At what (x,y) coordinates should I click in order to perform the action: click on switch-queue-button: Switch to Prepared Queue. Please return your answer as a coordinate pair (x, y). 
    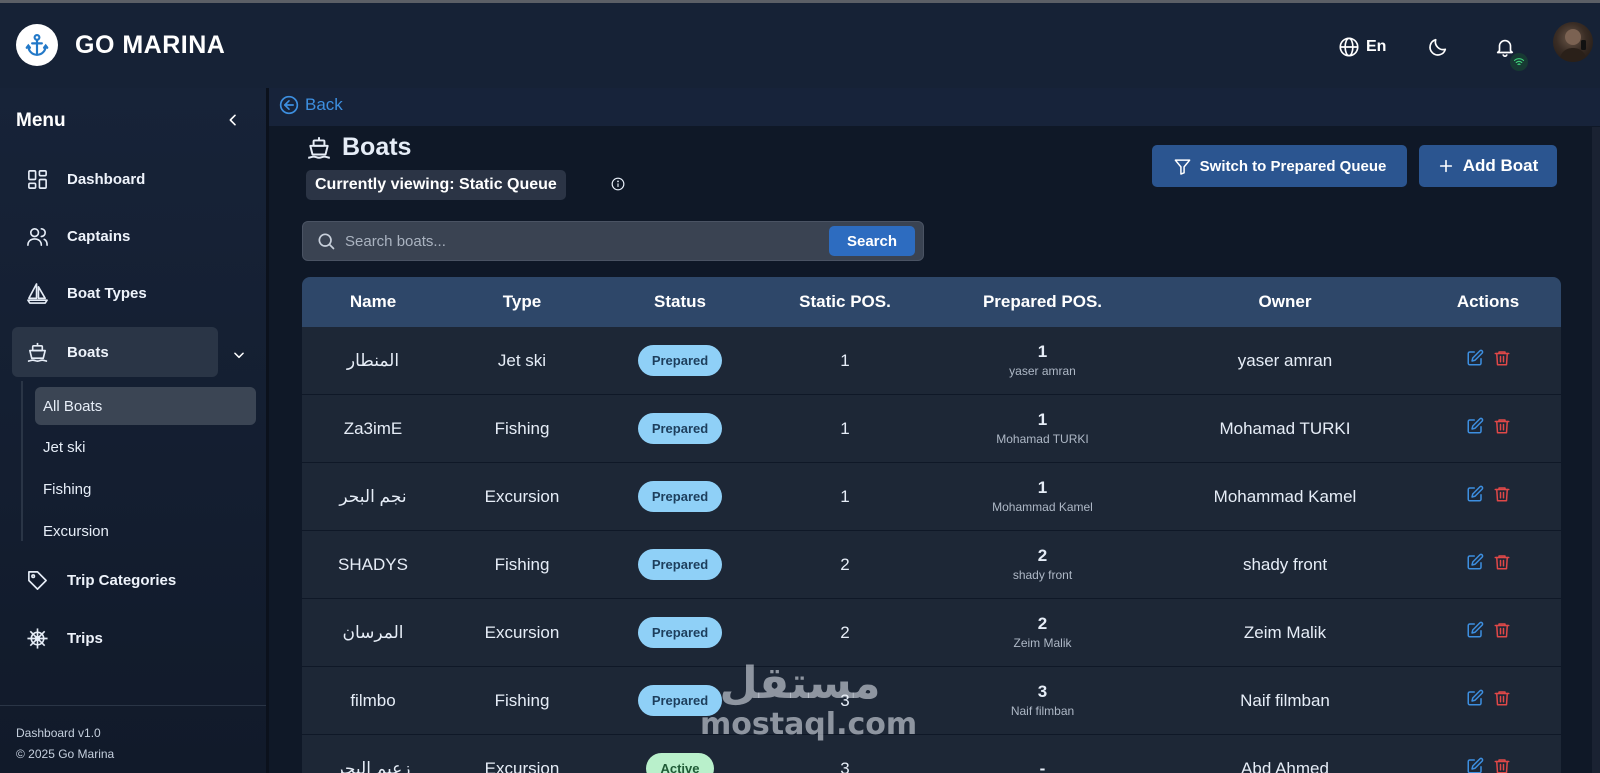
    Looking at the image, I should click on (1279, 166).